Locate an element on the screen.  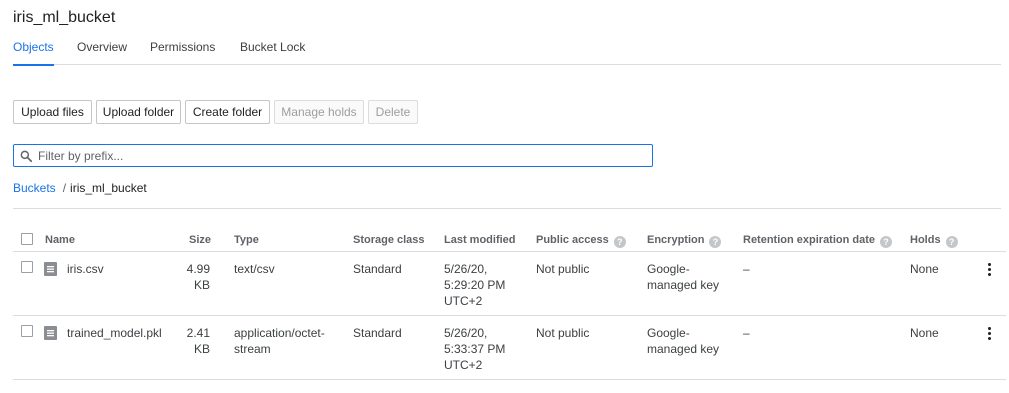
file-type: text/csv is located at coordinates (254, 269).